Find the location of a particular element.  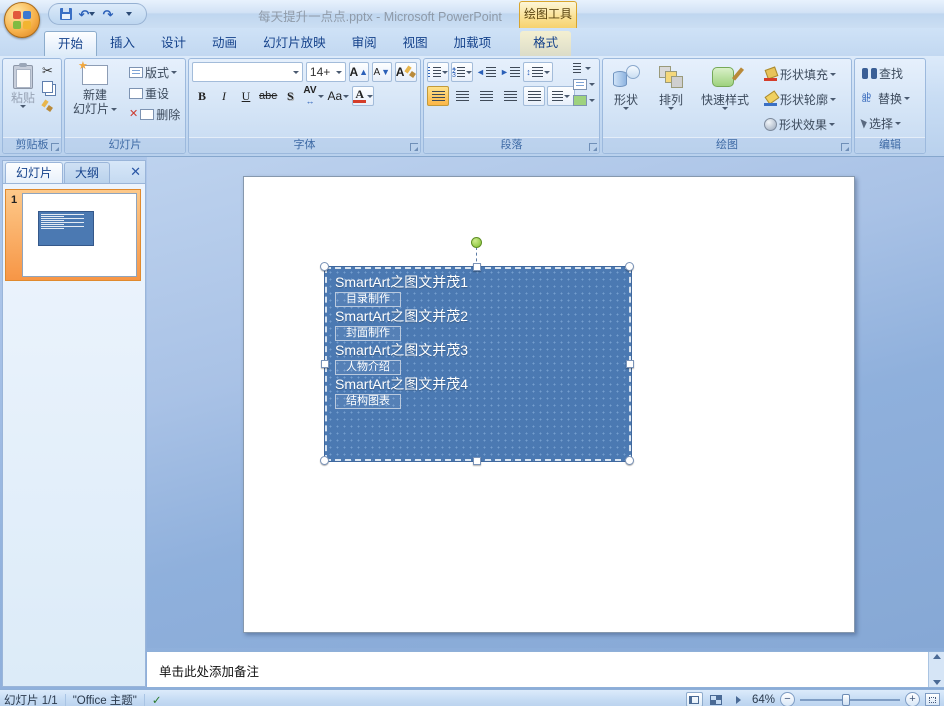

align-left-button is located at coordinates (438, 96).